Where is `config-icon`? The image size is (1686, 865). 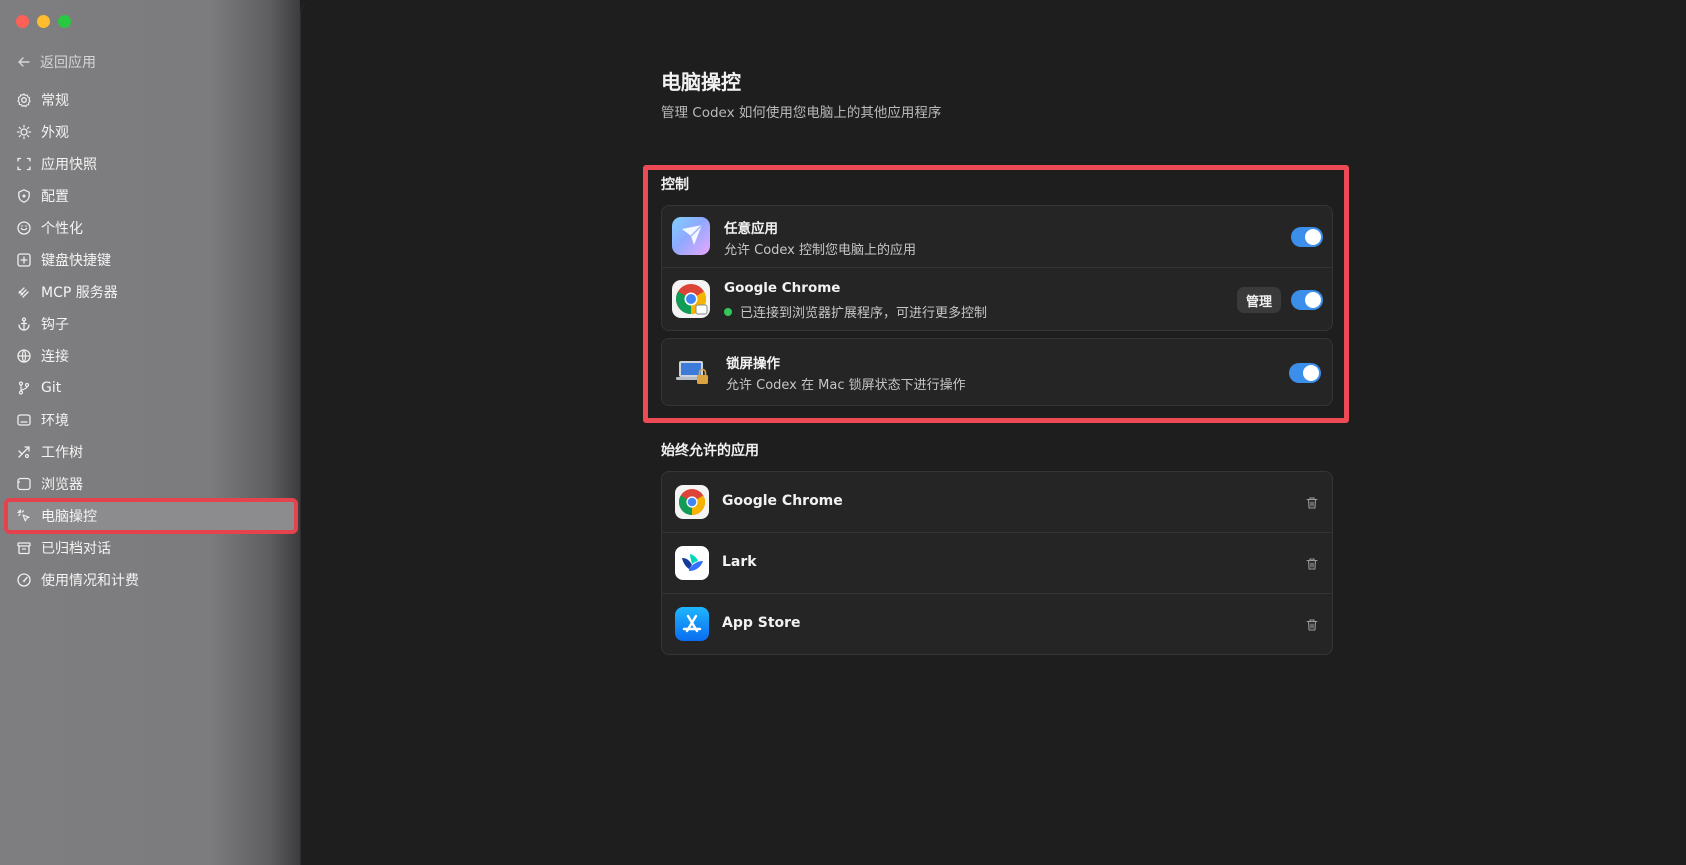 config-icon is located at coordinates (24, 196).